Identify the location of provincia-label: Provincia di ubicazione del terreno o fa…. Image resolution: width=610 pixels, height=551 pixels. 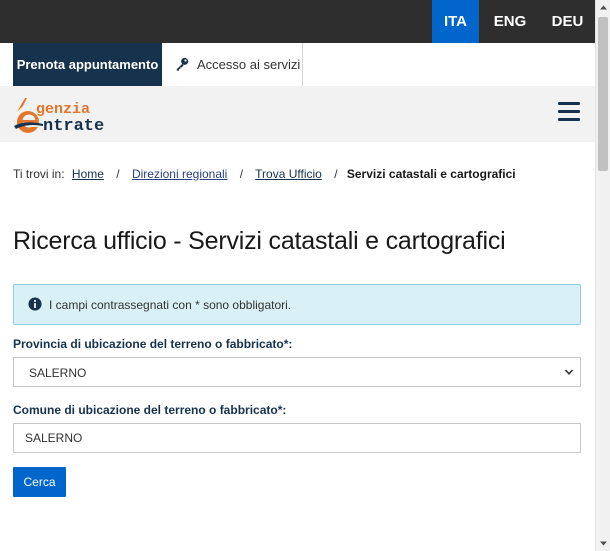
(153, 344).